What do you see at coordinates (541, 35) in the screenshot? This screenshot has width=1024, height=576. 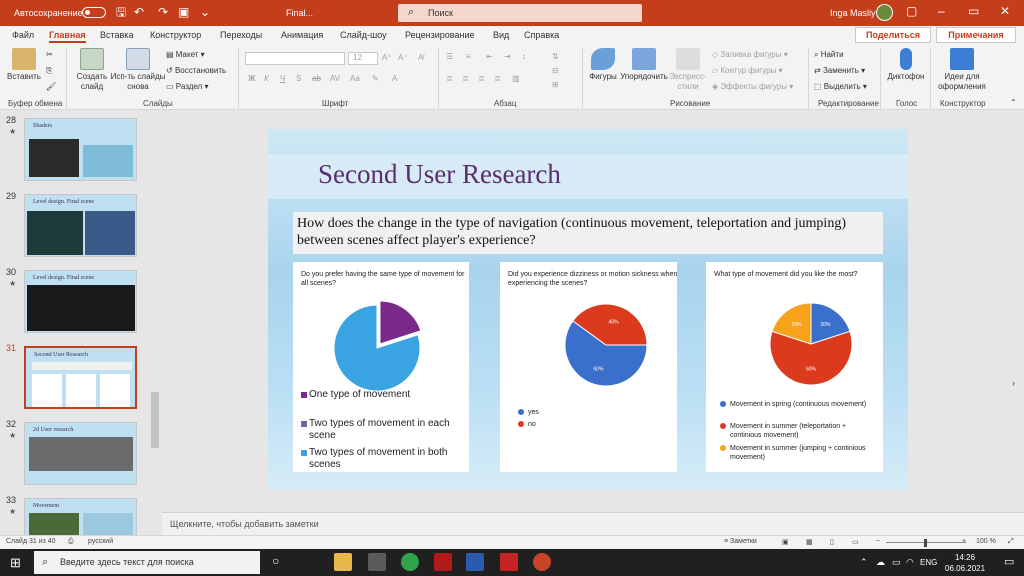 I see `tab-help: Справка` at bounding box center [541, 35].